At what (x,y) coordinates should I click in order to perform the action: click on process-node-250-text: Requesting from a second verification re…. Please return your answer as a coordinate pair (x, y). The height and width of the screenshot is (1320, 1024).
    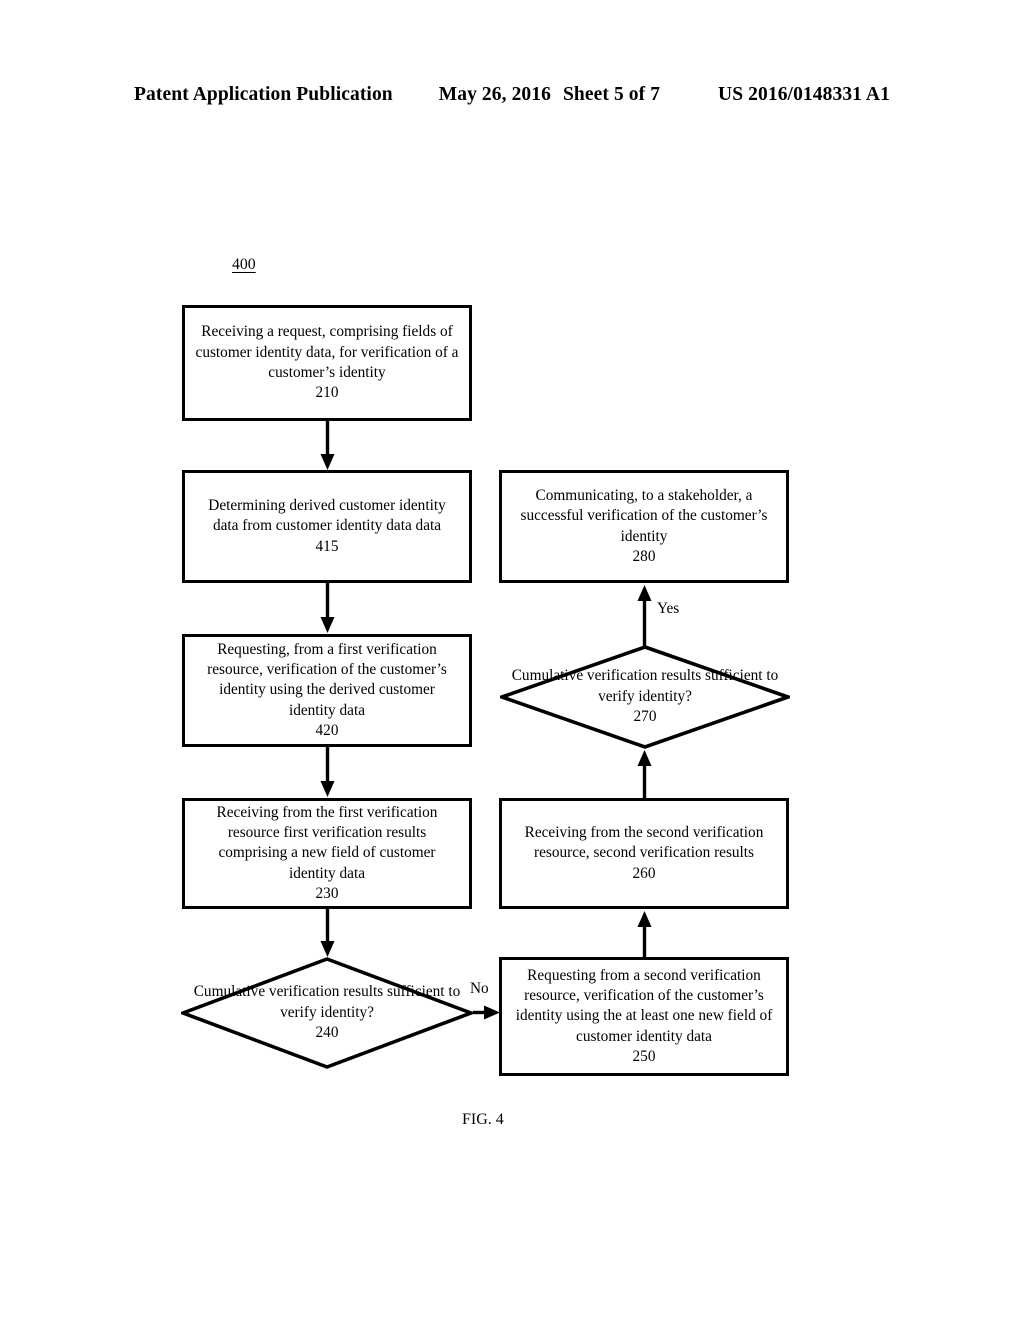
    Looking at the image, I should click on (644, 1005).